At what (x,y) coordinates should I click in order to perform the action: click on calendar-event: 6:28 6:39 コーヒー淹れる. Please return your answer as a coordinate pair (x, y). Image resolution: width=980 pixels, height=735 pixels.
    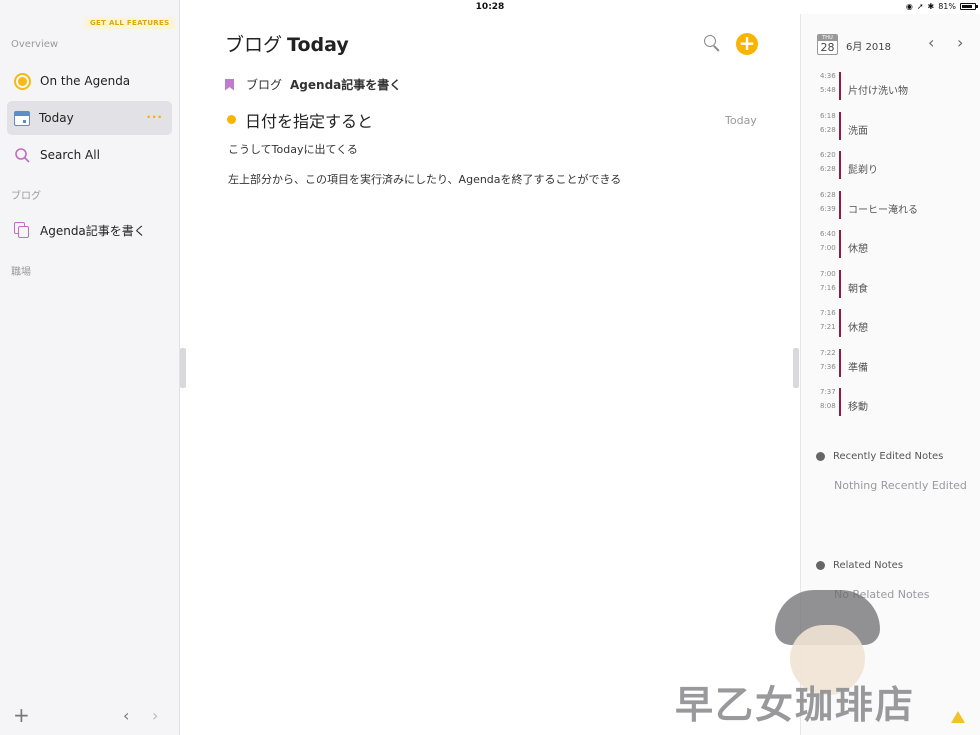
    Looking at the image, I should click on (890, 205).